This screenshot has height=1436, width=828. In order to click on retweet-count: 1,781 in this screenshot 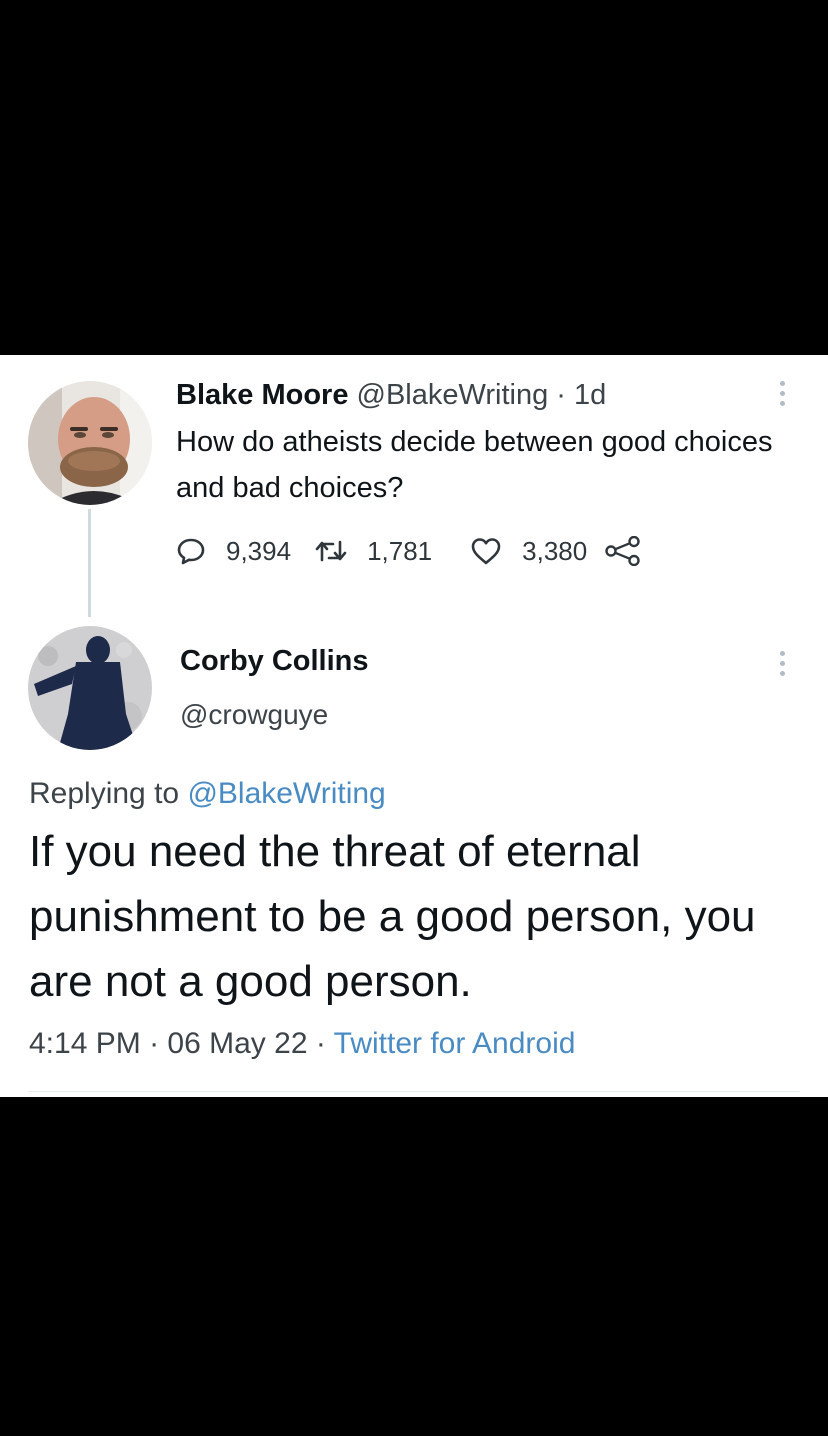, I will do `click(400, 550)`.